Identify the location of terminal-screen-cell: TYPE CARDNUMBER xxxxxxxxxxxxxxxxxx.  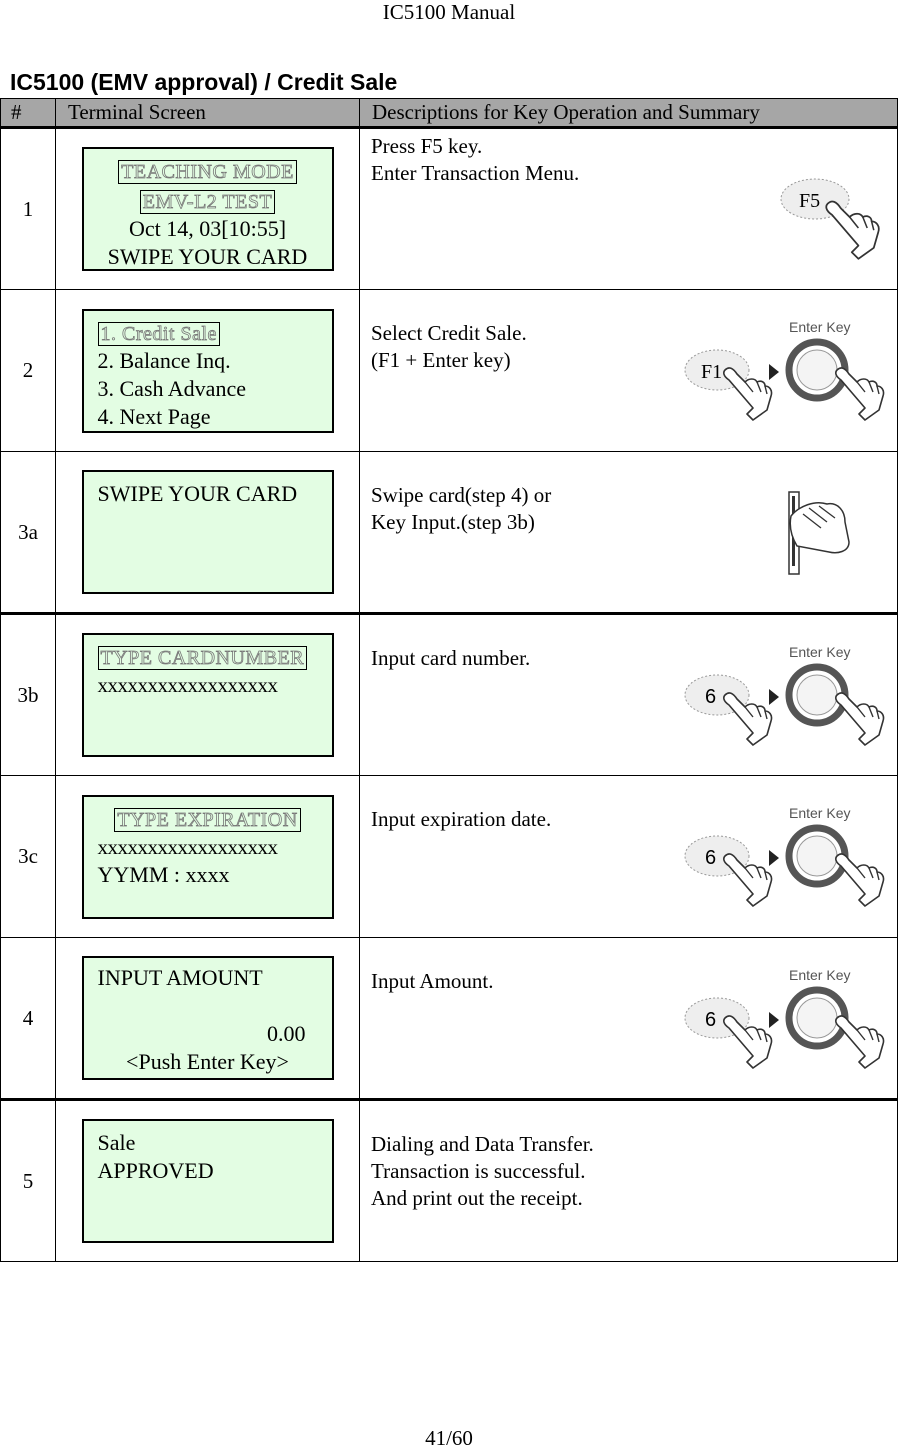
(207, 694).